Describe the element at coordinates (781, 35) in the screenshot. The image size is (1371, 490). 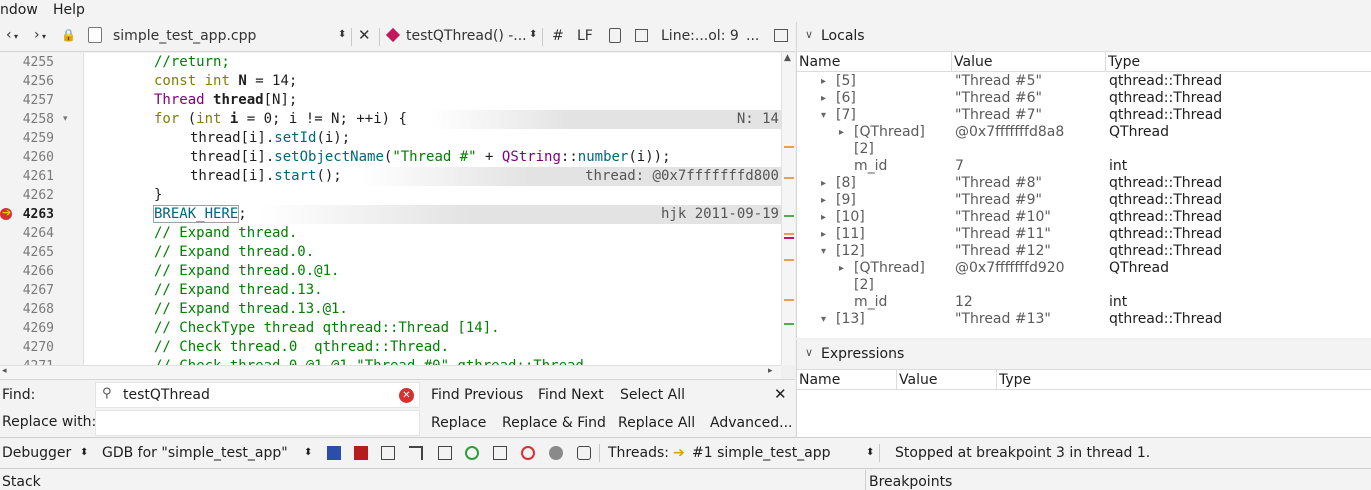
I see `split-icon` at that location.